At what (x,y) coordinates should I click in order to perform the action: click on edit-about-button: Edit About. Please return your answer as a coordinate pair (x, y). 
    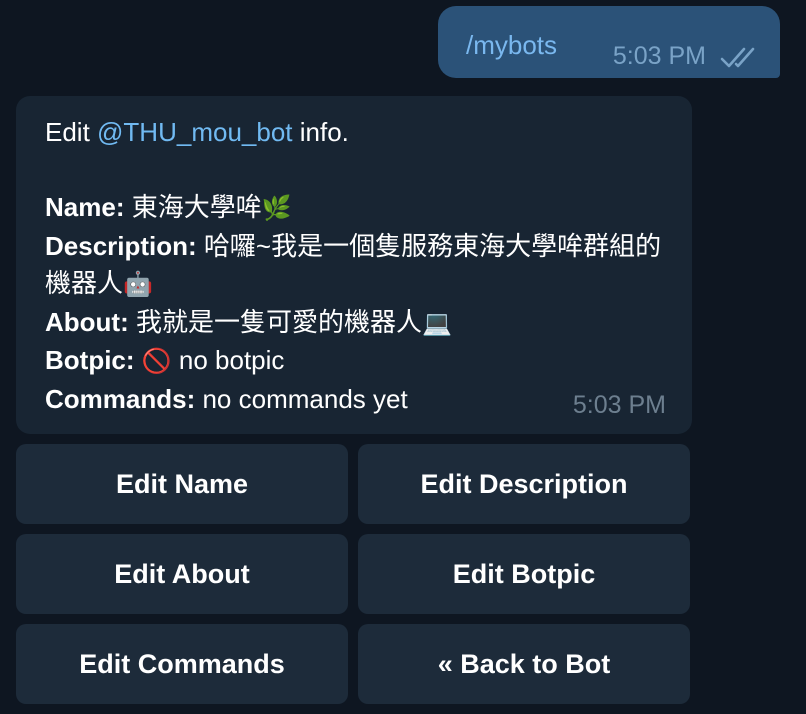
    Looking at the image, I should click on (182, 574).